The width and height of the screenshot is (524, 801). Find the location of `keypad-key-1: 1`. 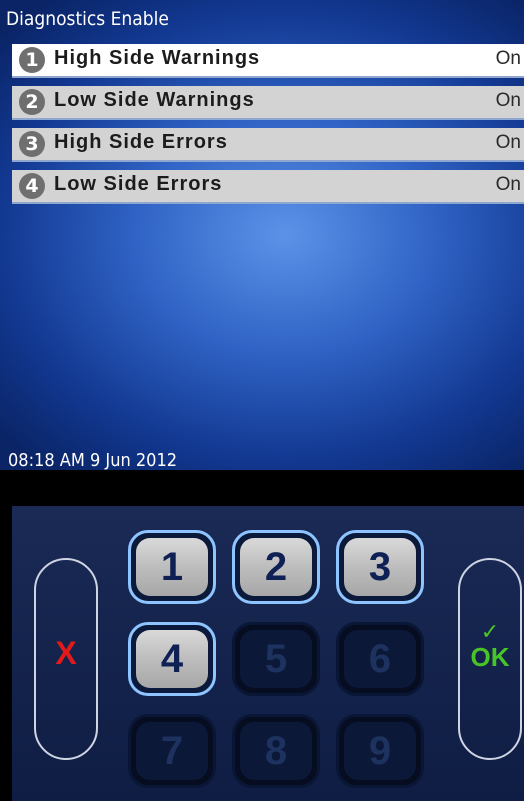

keypad-key-1: 1 is located at coordinates (172, 567).